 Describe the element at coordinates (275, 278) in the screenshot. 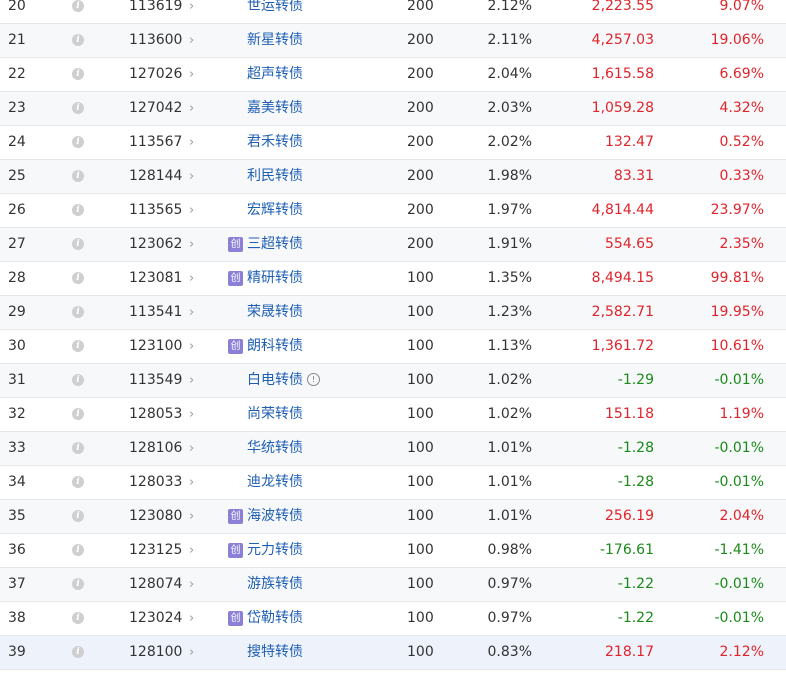

I see `bond-name-link: 精研转债` at that location.